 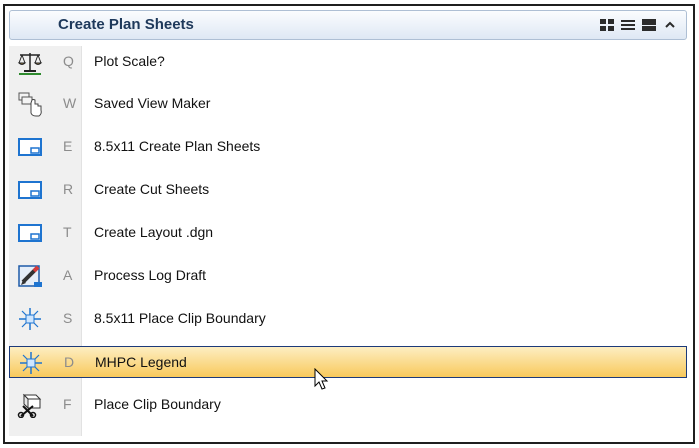 What do you see at coordinates (180, 318) in the screenshot?
I see `item-label: 8.5x11 Place Clip Boundary` at bounding box center [180, 318].